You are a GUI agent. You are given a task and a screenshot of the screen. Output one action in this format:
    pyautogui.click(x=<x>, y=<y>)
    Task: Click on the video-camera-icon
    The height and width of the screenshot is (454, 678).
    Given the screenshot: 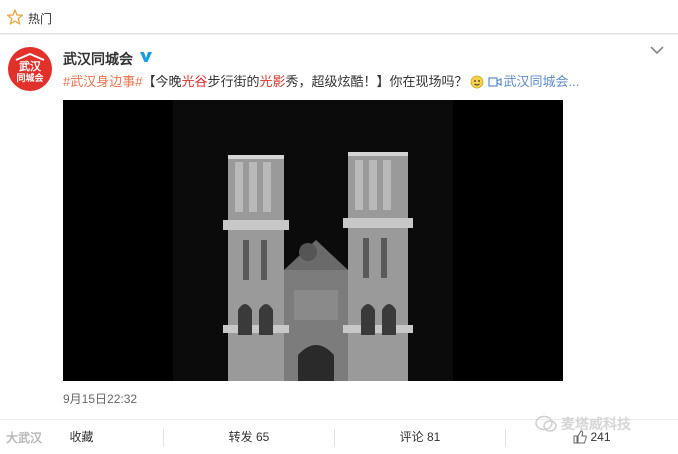 What is the action you would take?
    pyautogui.click(x=494, y=82)
    